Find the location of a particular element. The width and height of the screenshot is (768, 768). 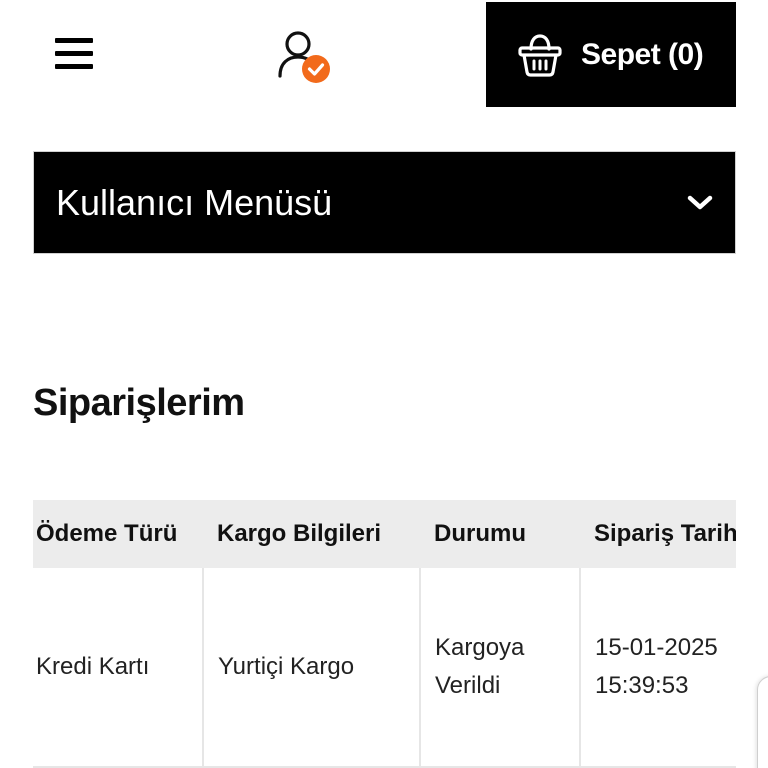

status-line: Verildi is located at coordinates (468, 685).